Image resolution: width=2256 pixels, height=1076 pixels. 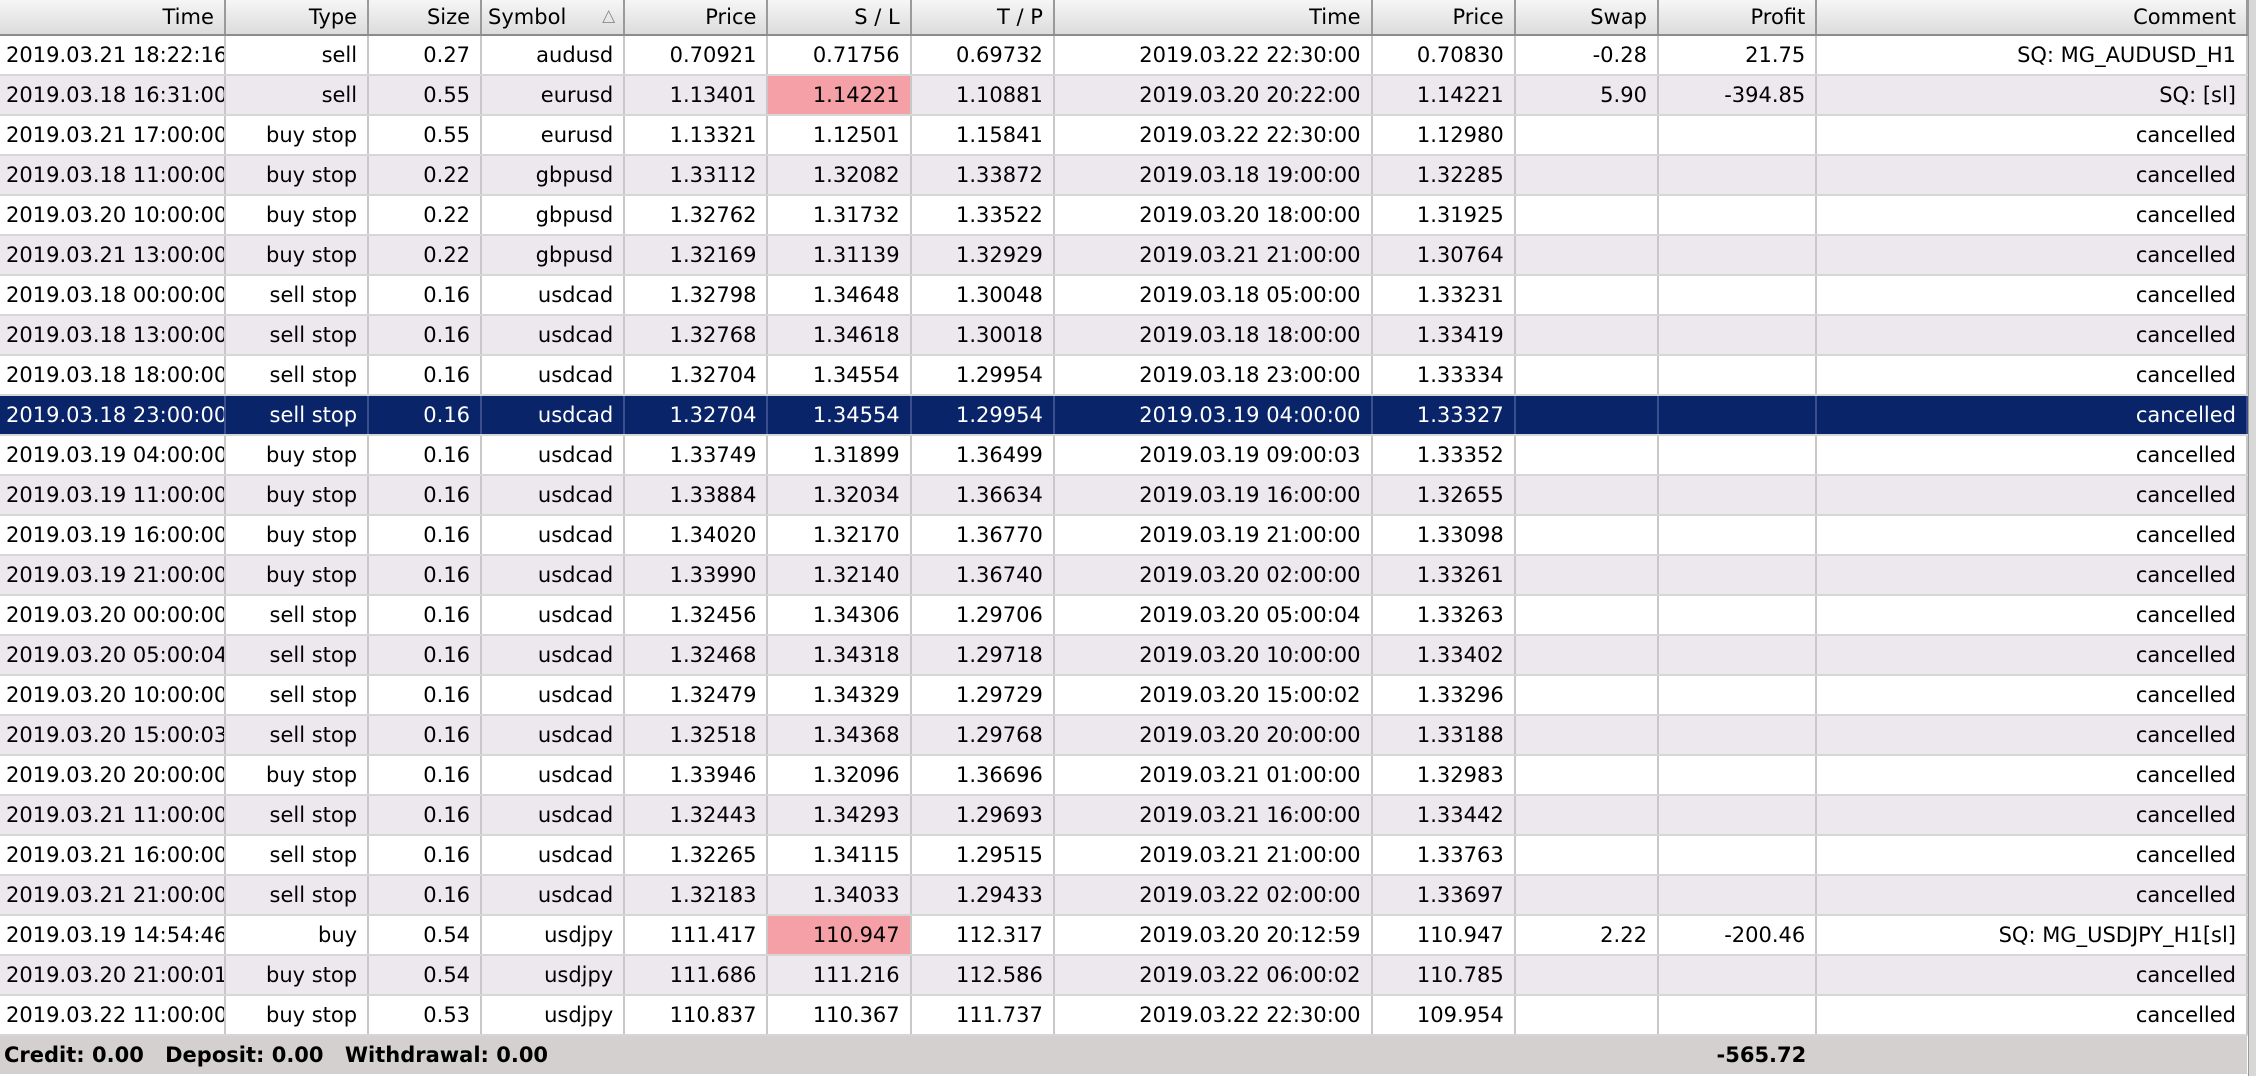 What do you see at coordinates (527, 17) in the screenshot?
I see `column-header-label: Symbol` at bounding box center [527, 17].